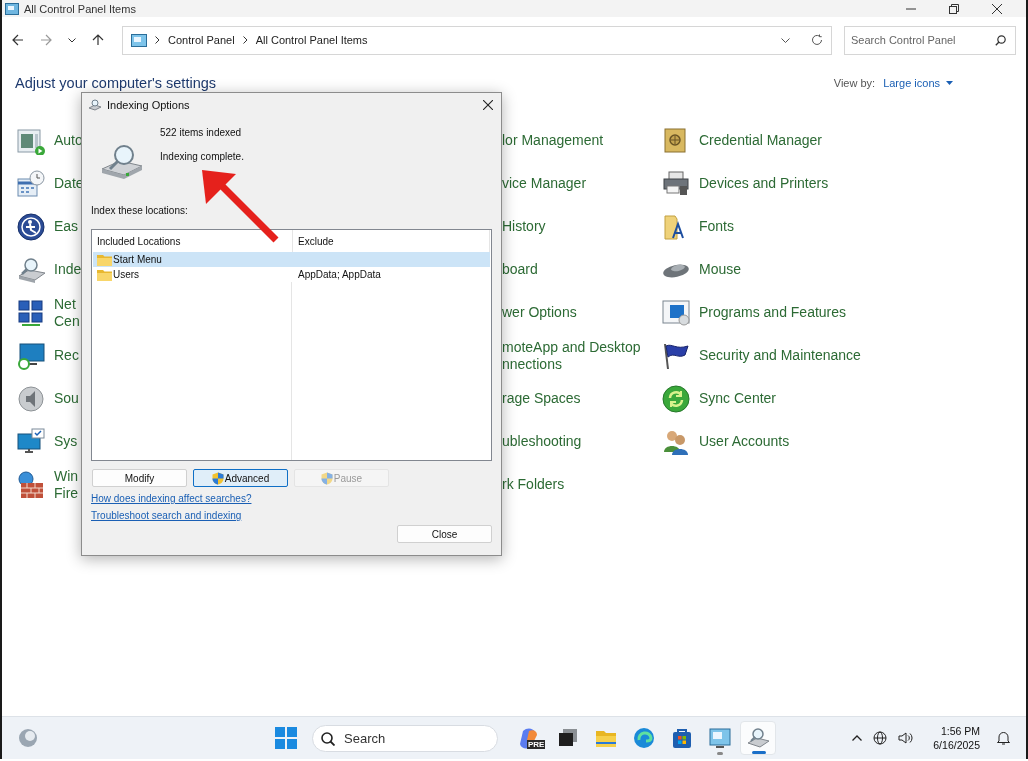  I want to click on control-panel-link: Sys, so click(66, 441).